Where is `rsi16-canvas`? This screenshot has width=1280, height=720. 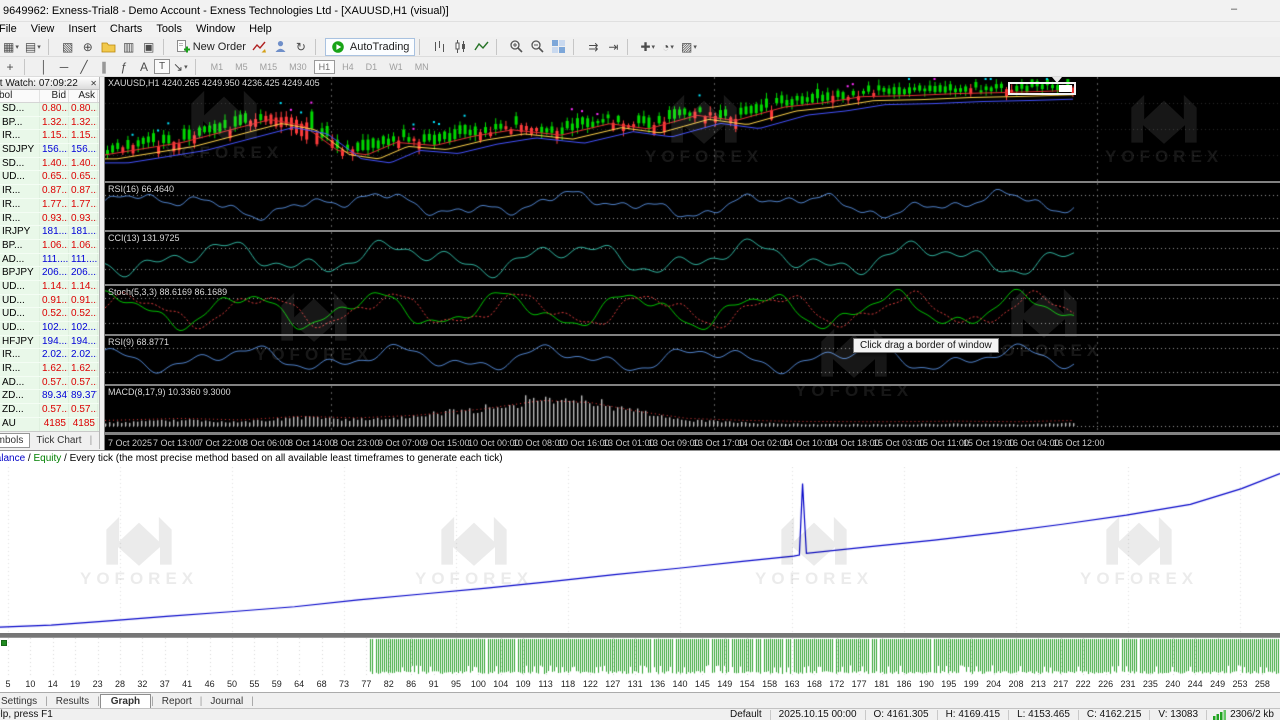 rsi16-canvas is located at coordinates (692, 206).